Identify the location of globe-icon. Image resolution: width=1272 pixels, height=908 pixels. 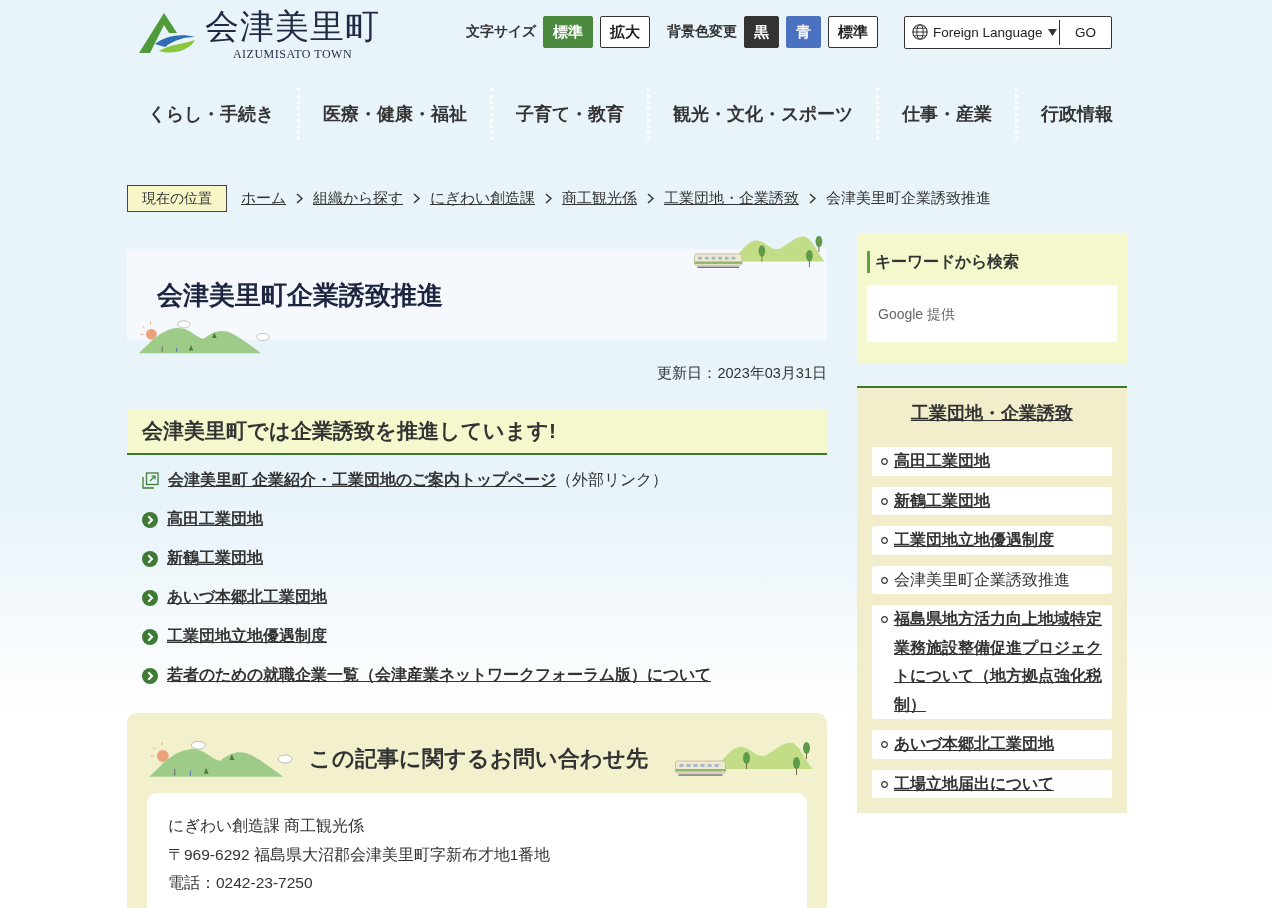
(920, 32).